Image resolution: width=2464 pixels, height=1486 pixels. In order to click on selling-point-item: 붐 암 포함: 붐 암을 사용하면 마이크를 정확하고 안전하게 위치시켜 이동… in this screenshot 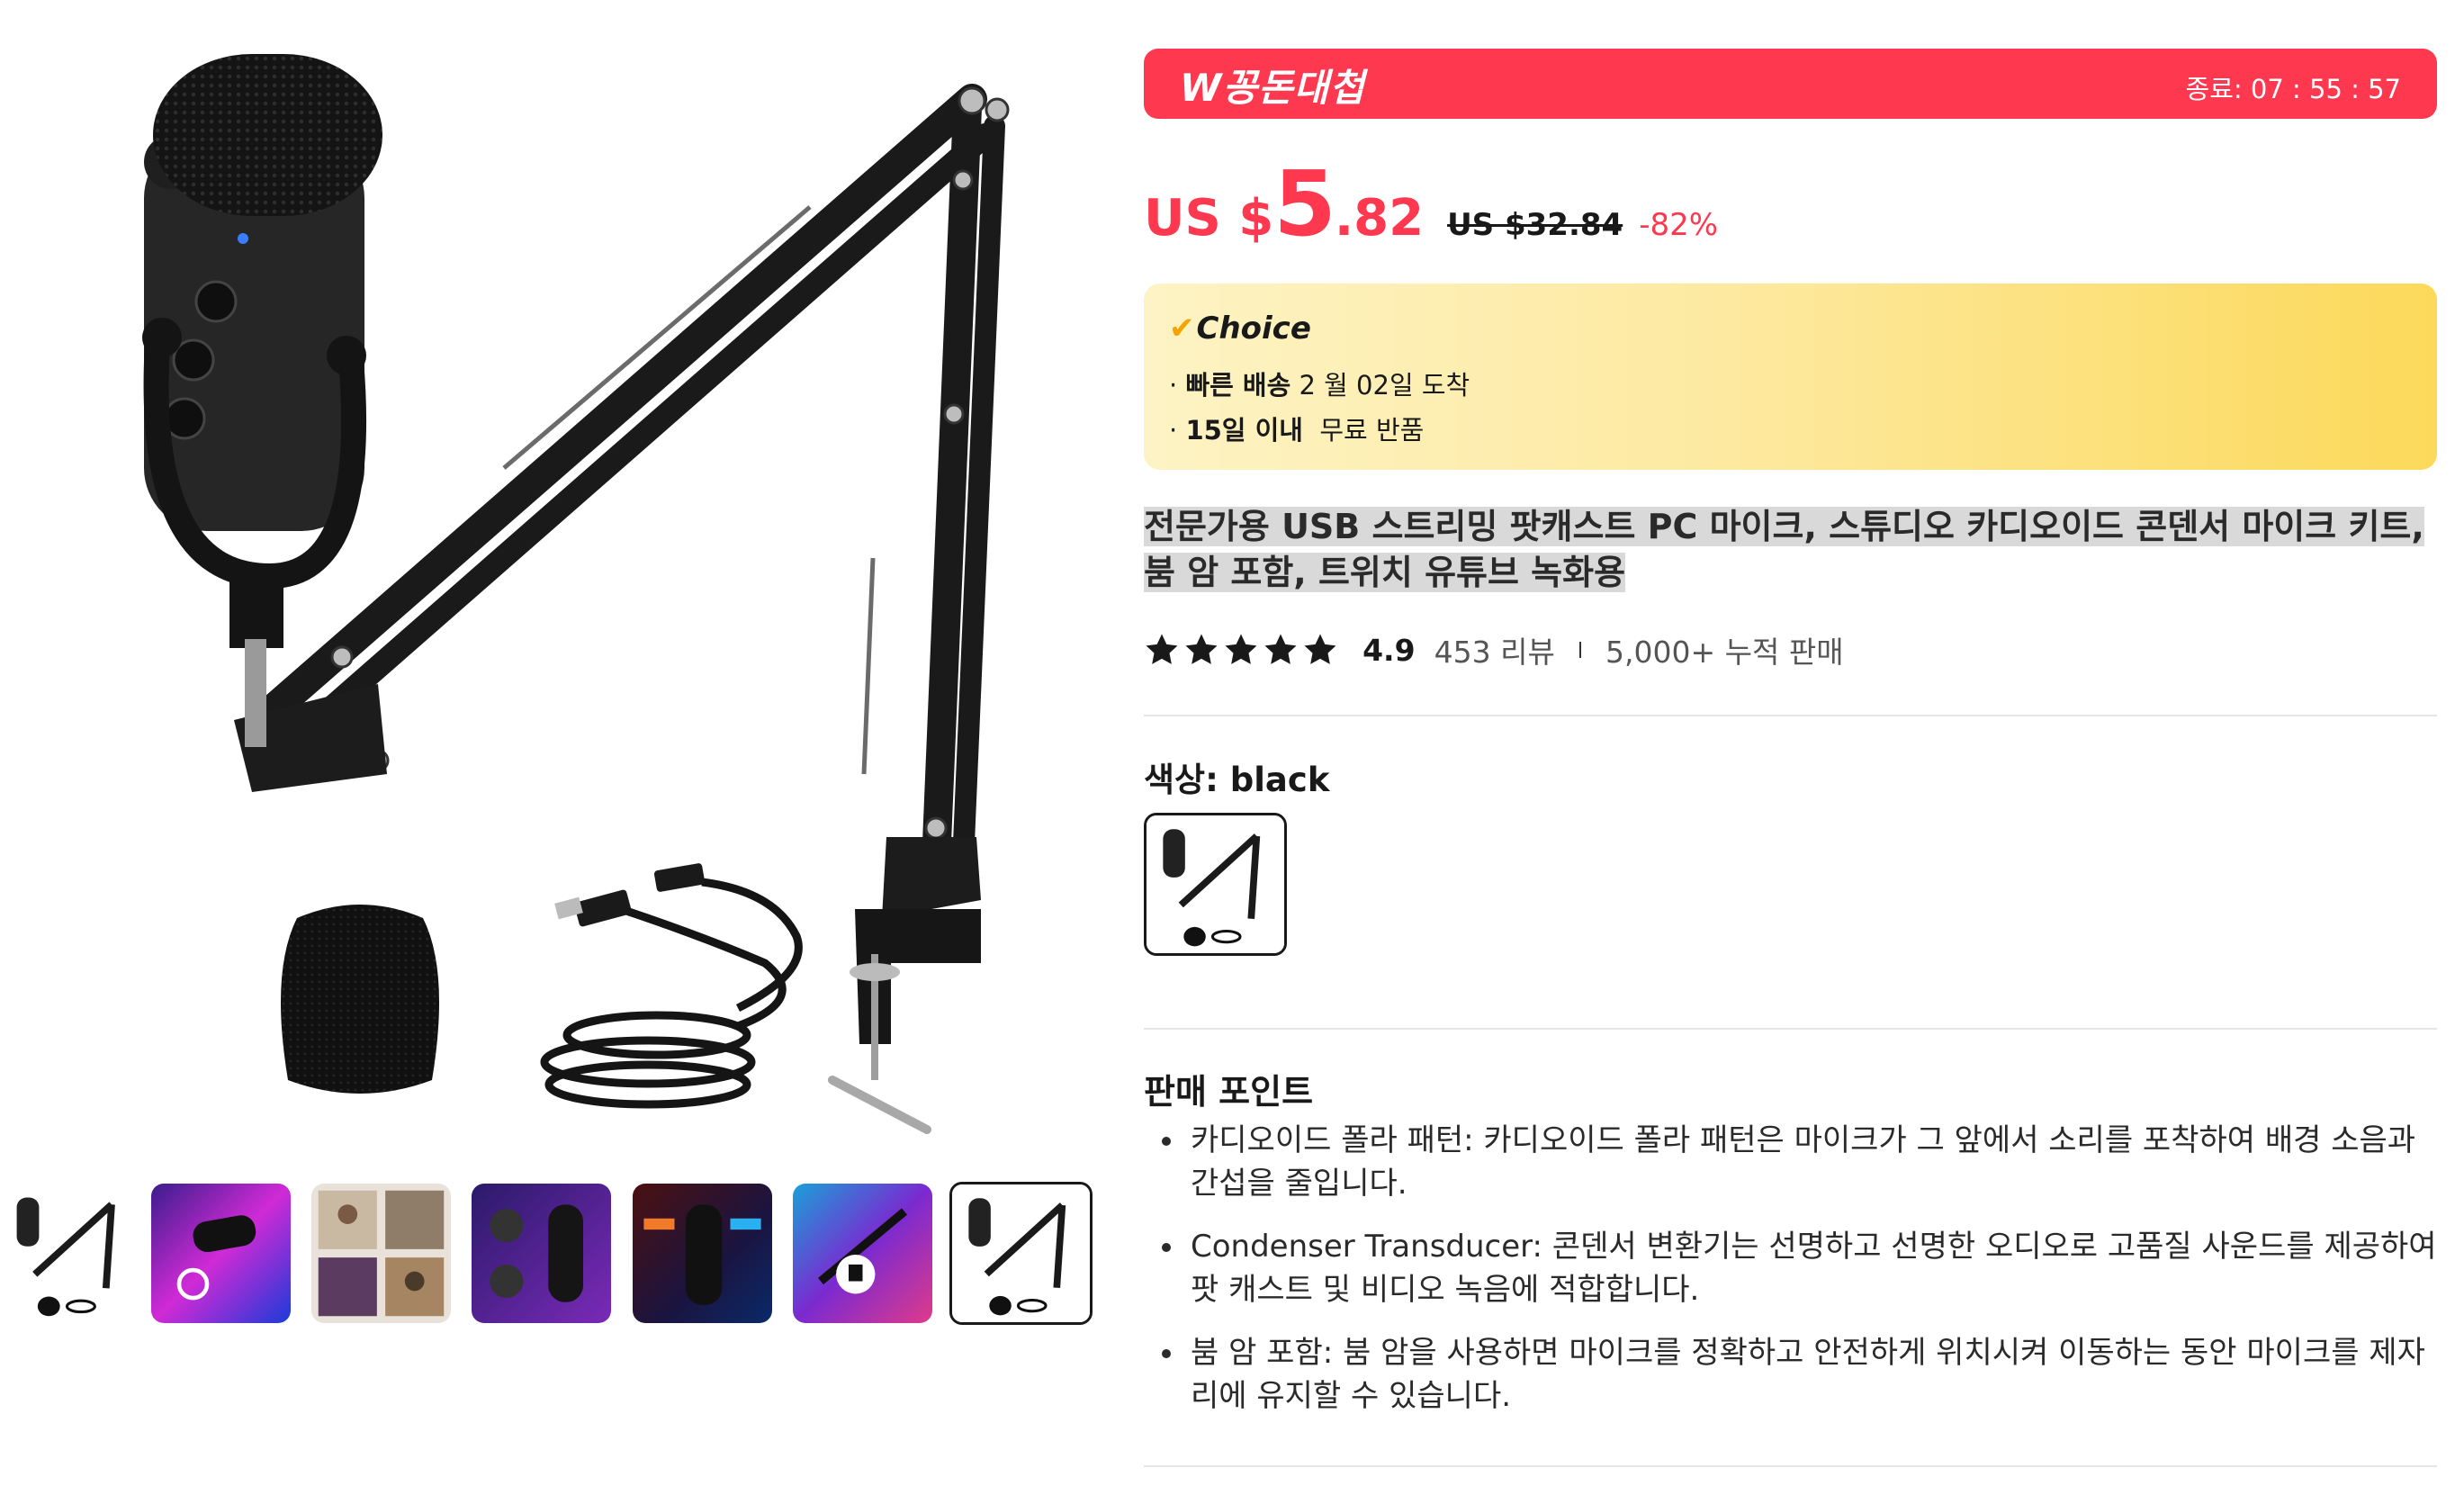, I will do `click(1791, 1375)`.